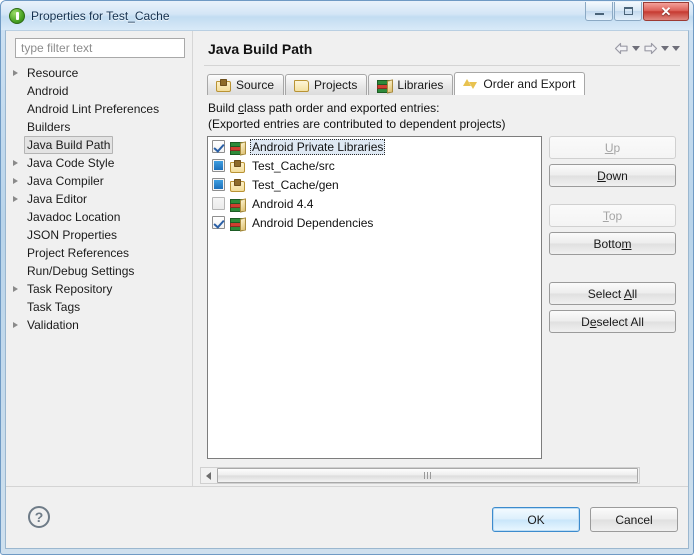 The image size is (694, 555). I want to click on up-button: Up, so click(612, 147).